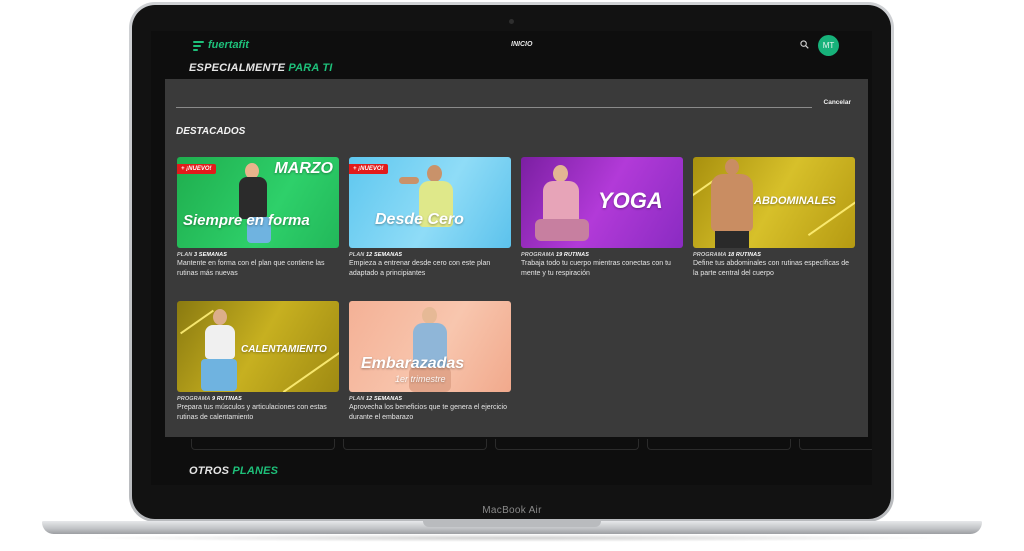  What do you see at coordinates (512, 538) in the screenshot?
I see `laptop-shadow` at bounding box center [512, 538].